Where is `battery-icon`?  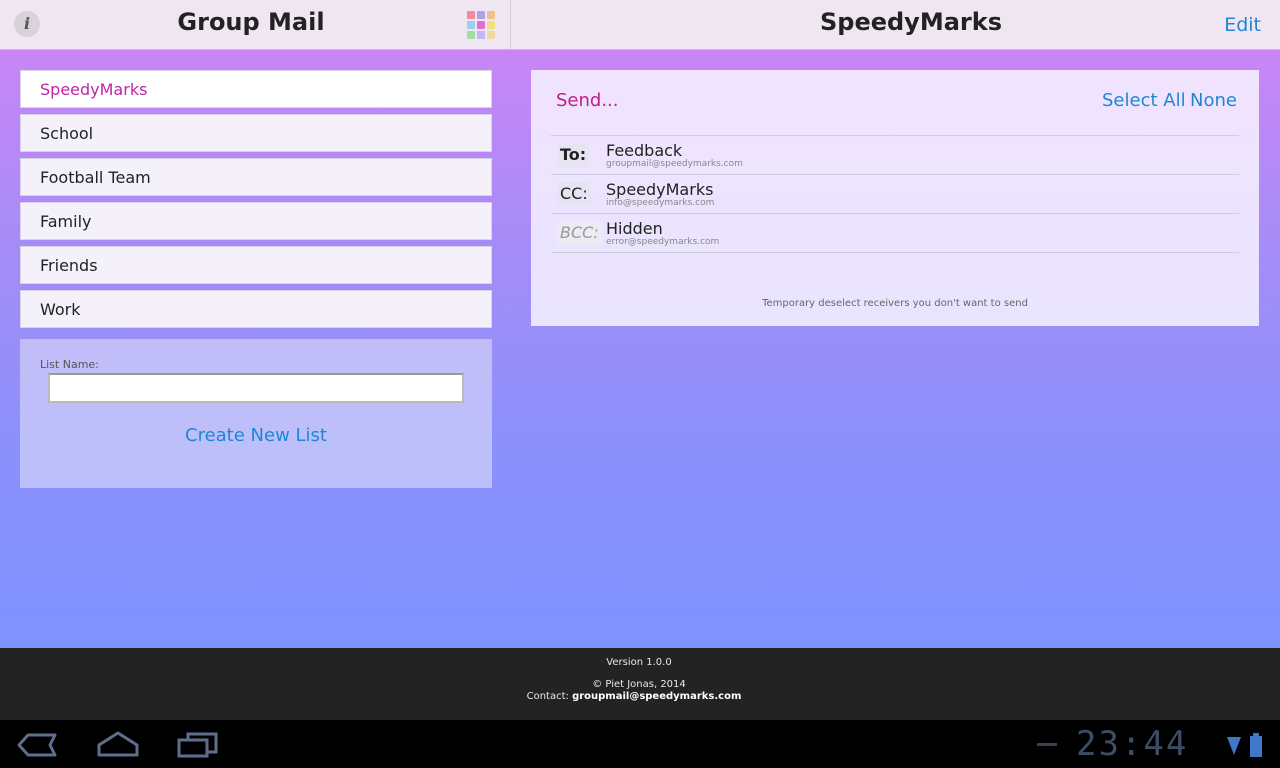 battery-icon is located at coordinates (1256, 745).